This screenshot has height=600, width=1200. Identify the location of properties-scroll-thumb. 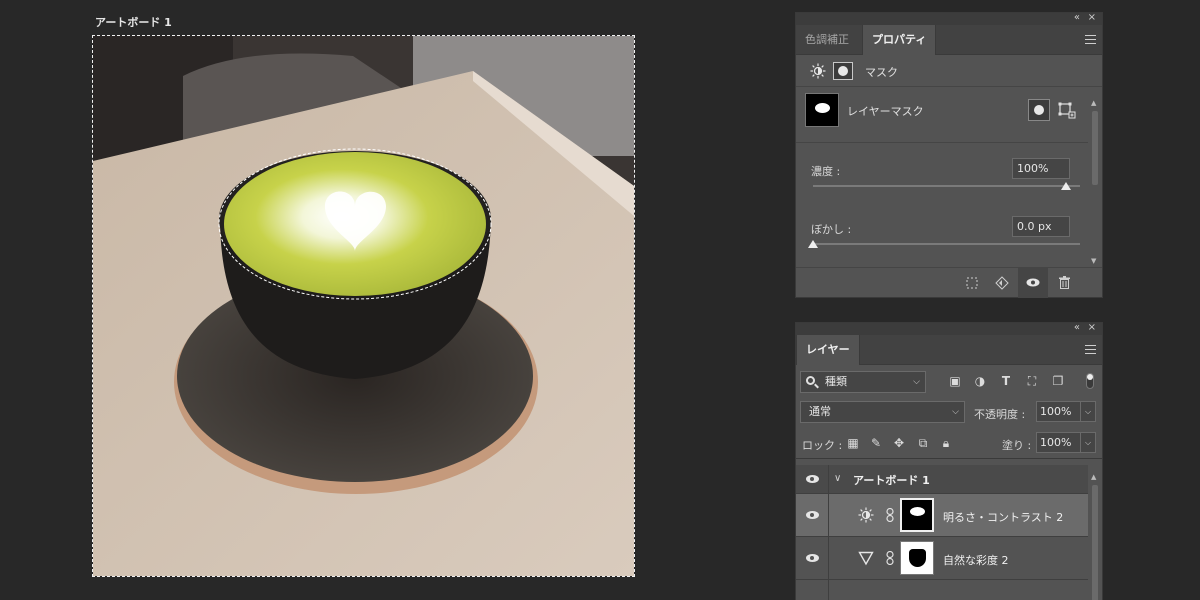
(1095, 148).